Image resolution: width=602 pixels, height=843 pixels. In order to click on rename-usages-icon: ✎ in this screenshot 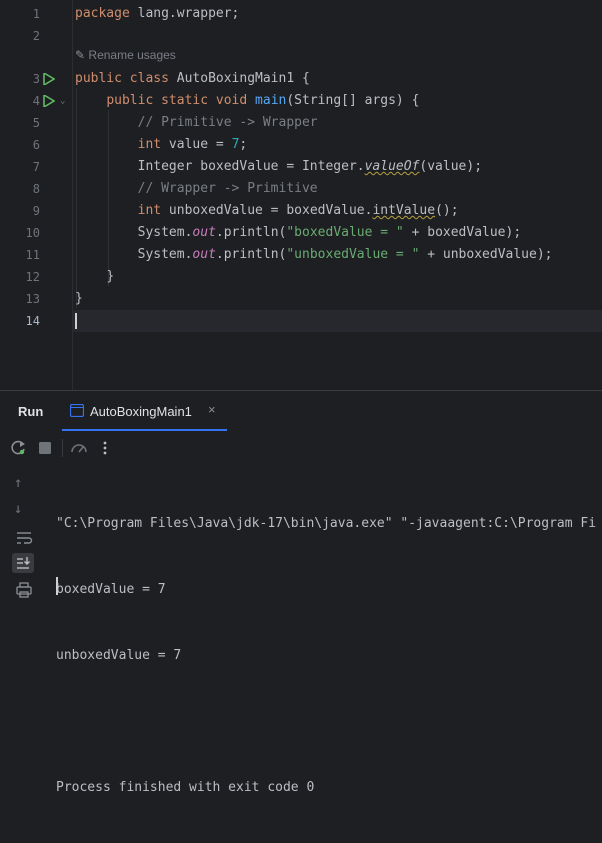, I will do `click(80, 55)`.